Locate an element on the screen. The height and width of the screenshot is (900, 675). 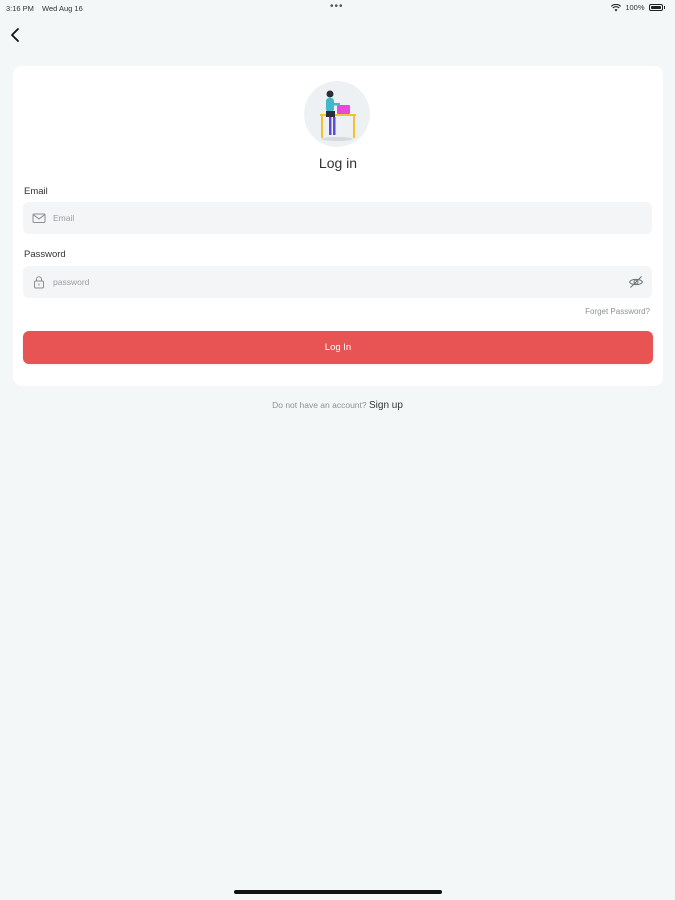
forgot-password-link: Forget Password? is located at coordinates (617, 311).